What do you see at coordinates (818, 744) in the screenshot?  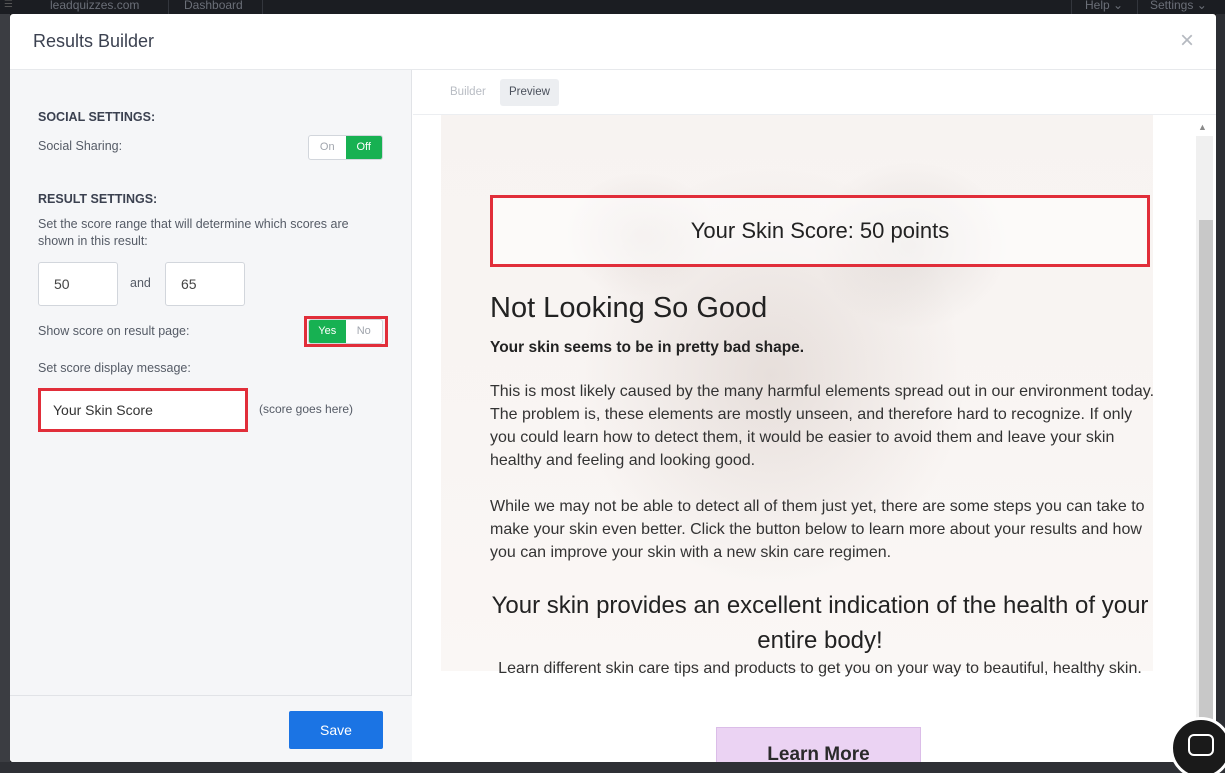 I see `learn-more-button: Learn More` at bounding box center [818, 744].